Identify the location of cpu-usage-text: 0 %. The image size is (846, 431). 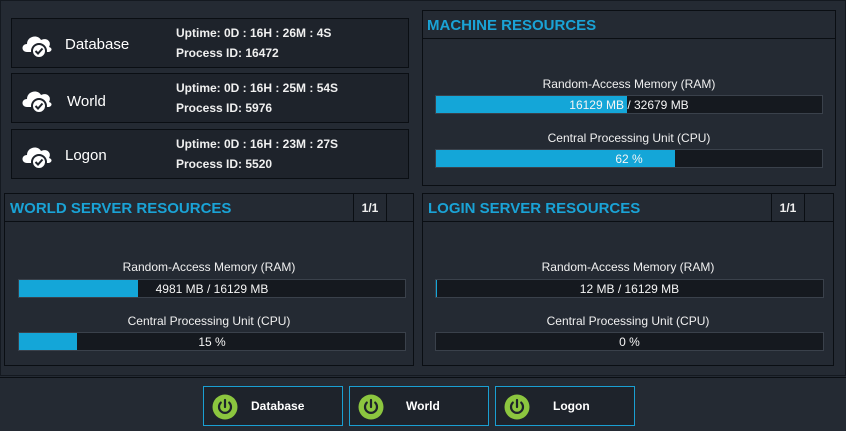
(629, 342).